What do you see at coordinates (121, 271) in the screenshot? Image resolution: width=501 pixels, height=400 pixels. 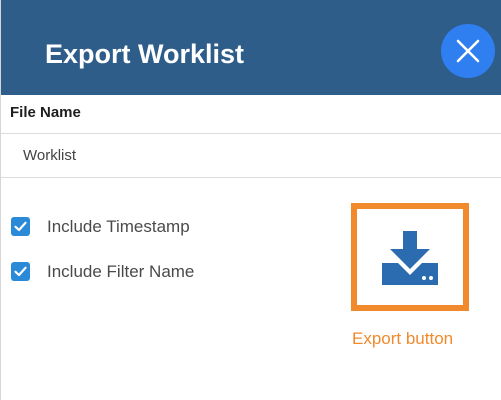 I see `include-filter-name-label: Include Filter Name` at bounding box center [121, 271].